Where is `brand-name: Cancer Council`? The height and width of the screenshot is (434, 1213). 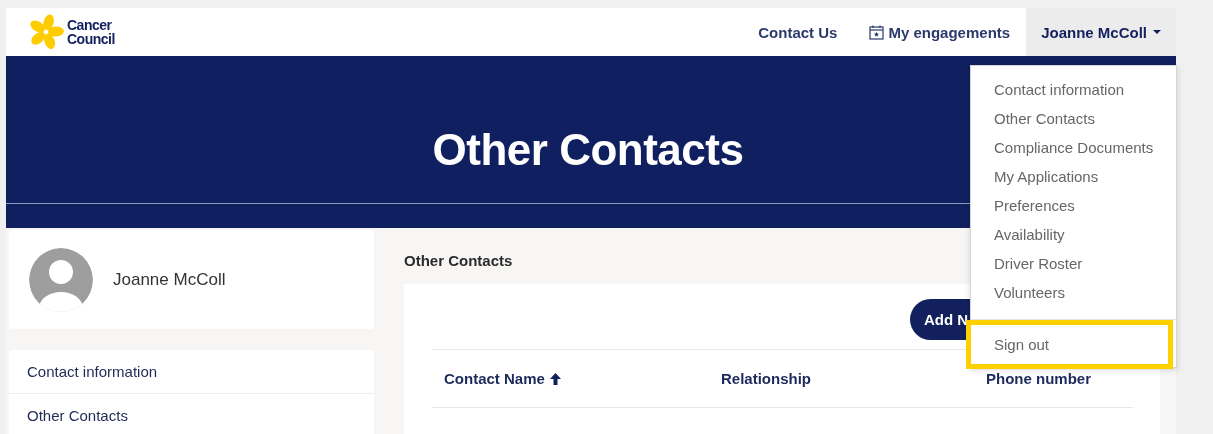 brand-name: Cancer Council is located at coordinates (91, 32).